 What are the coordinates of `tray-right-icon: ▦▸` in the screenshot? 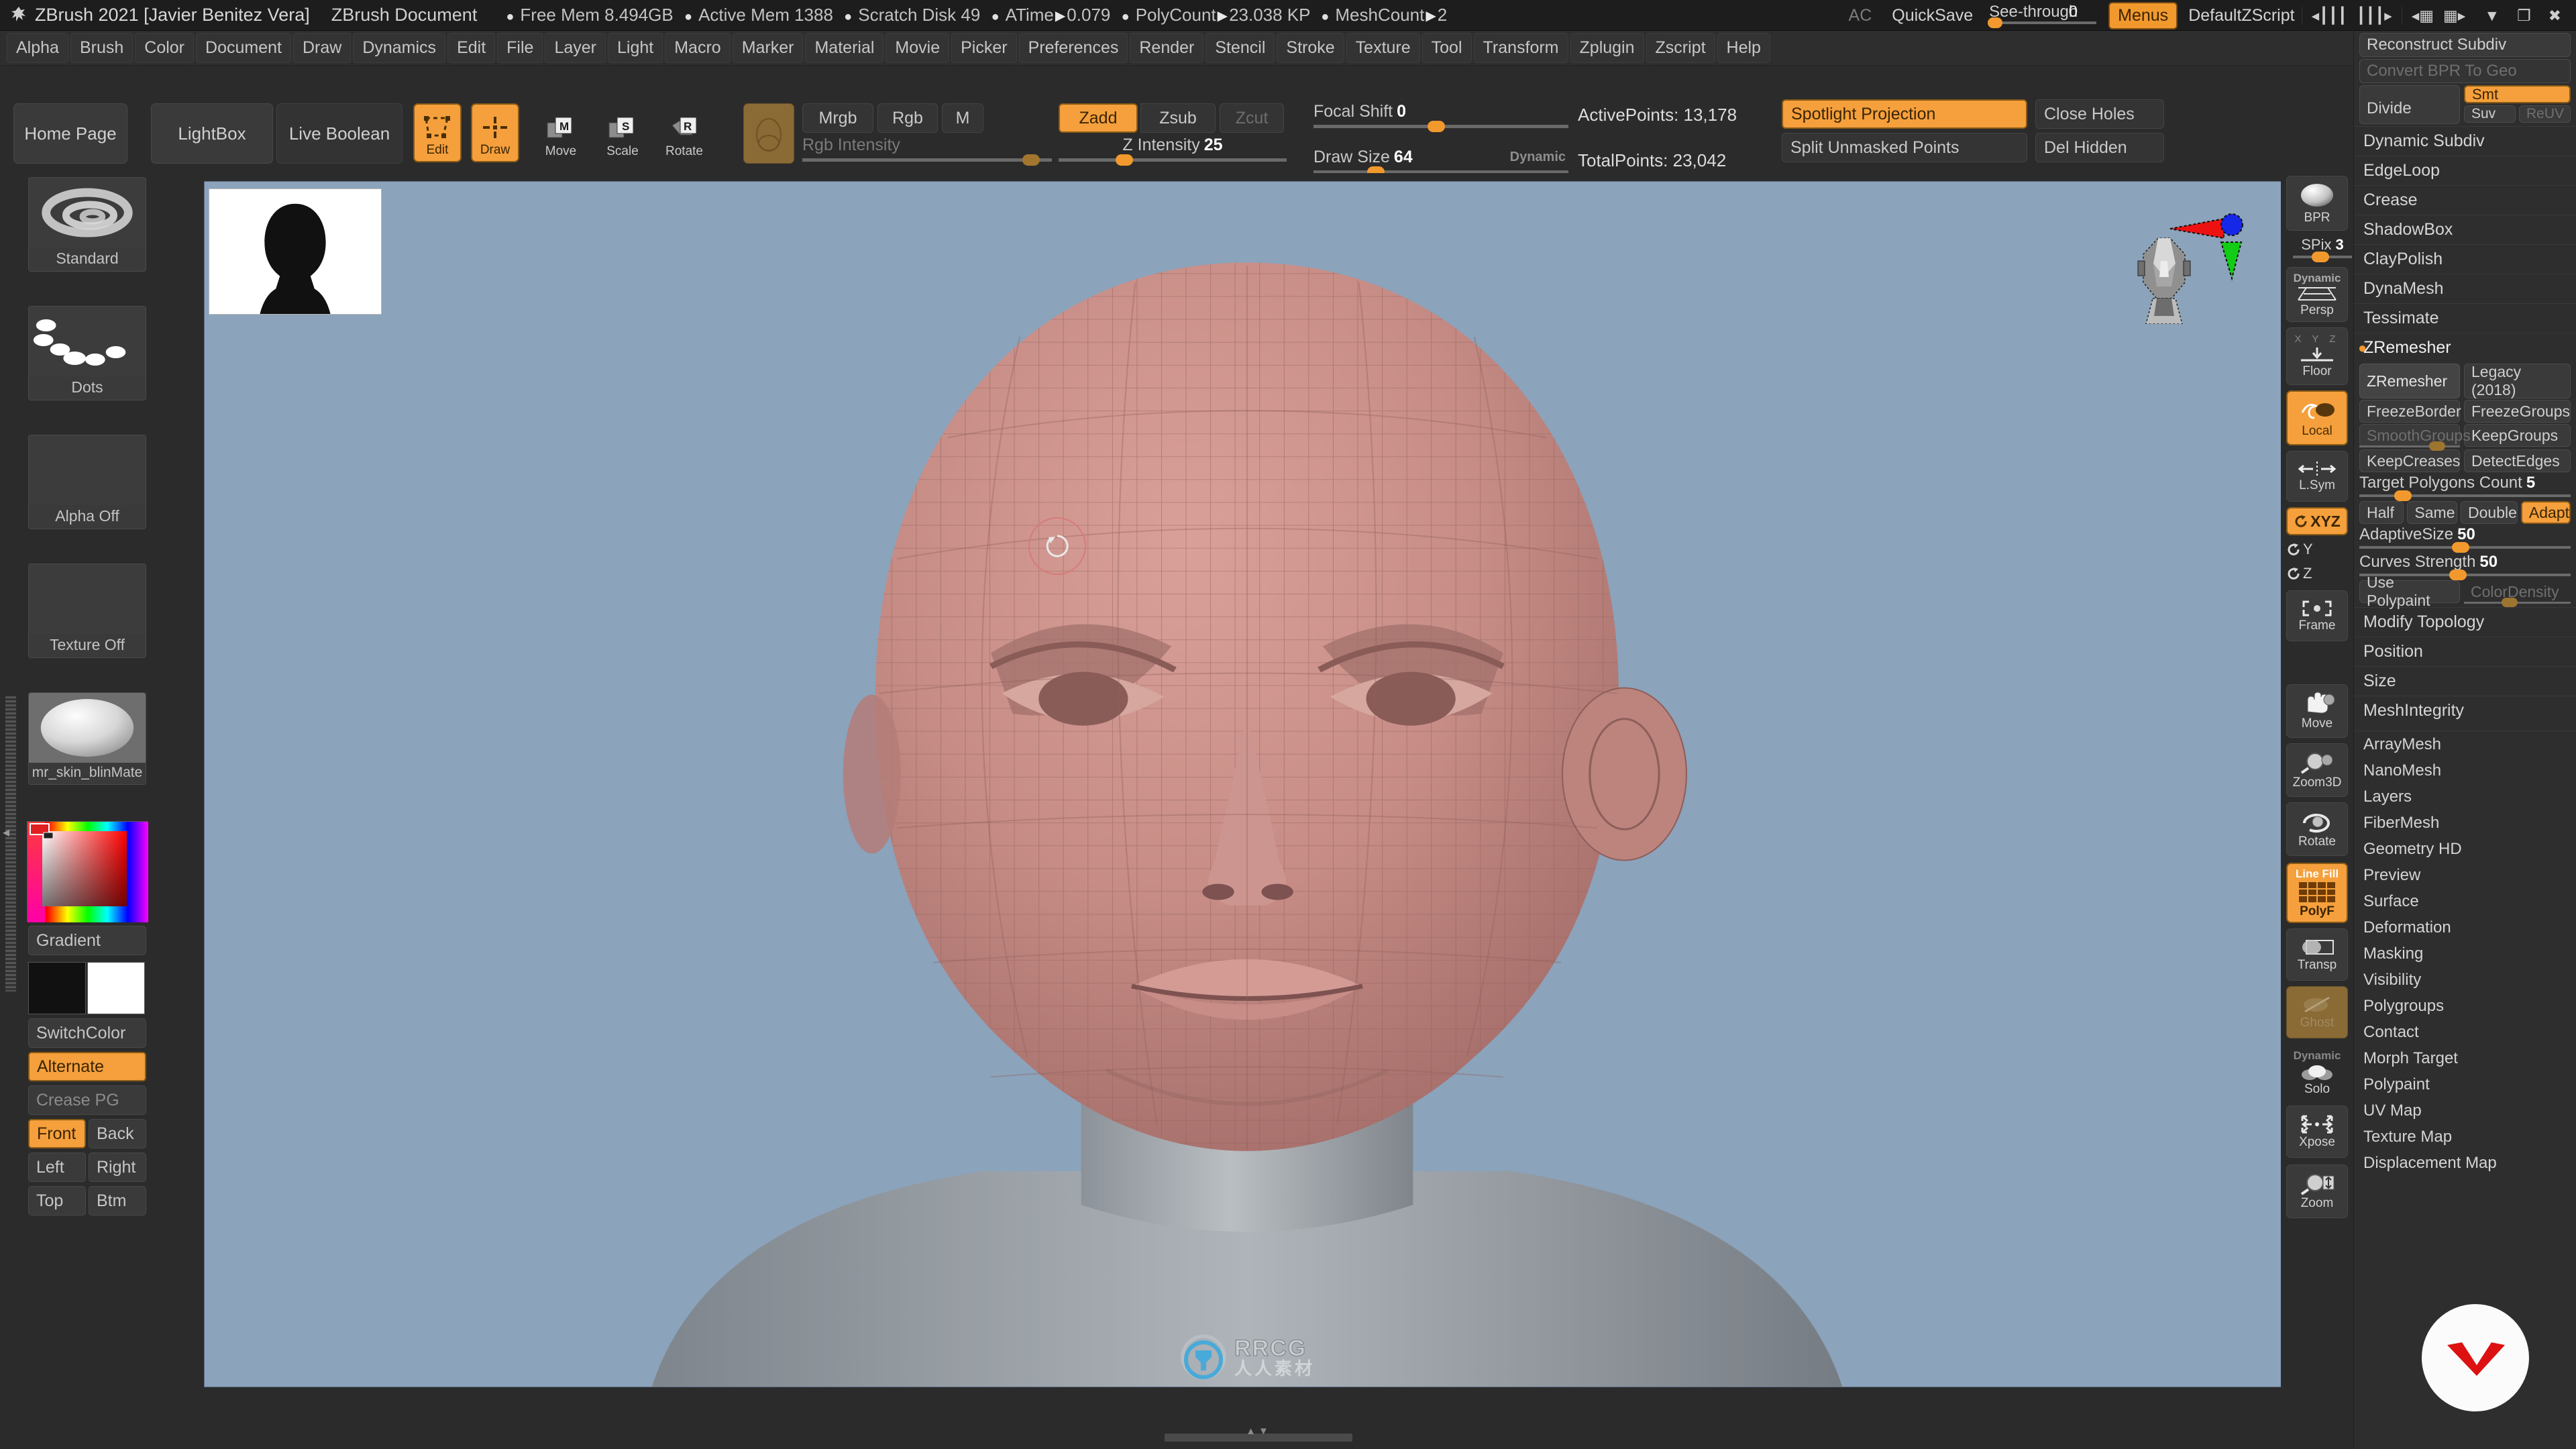 It's located at (2454, 16).